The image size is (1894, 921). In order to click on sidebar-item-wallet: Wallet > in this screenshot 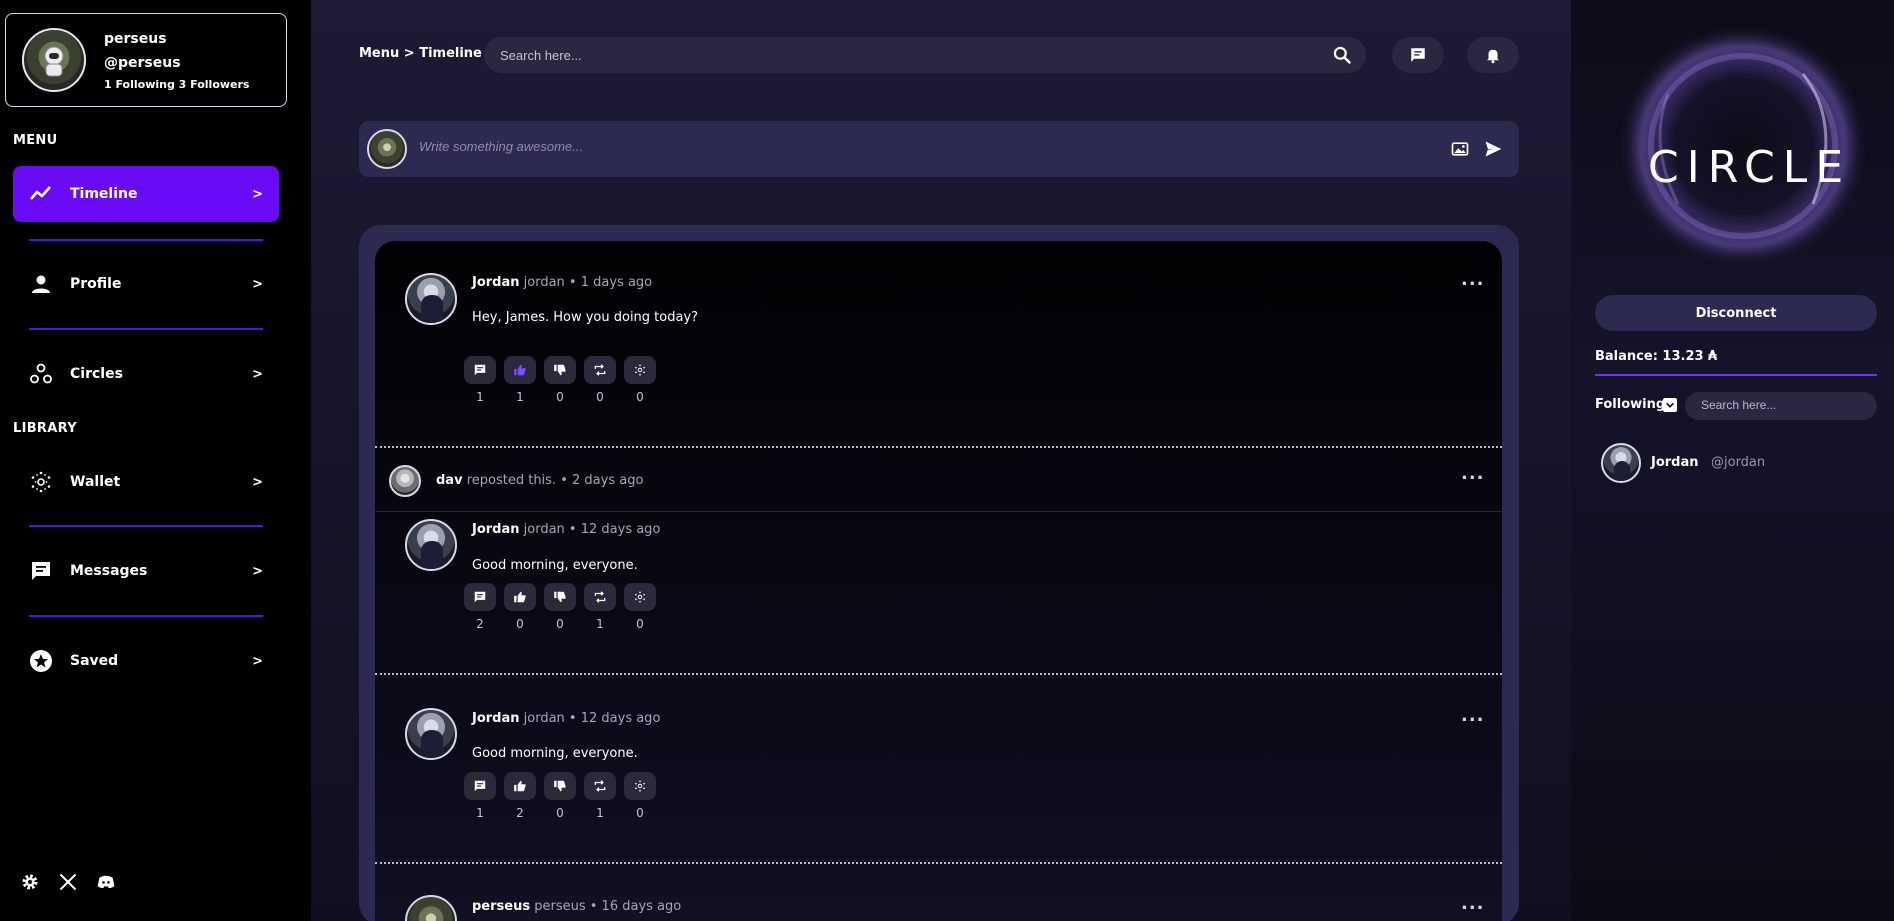, I will do `click(146, 482)`.